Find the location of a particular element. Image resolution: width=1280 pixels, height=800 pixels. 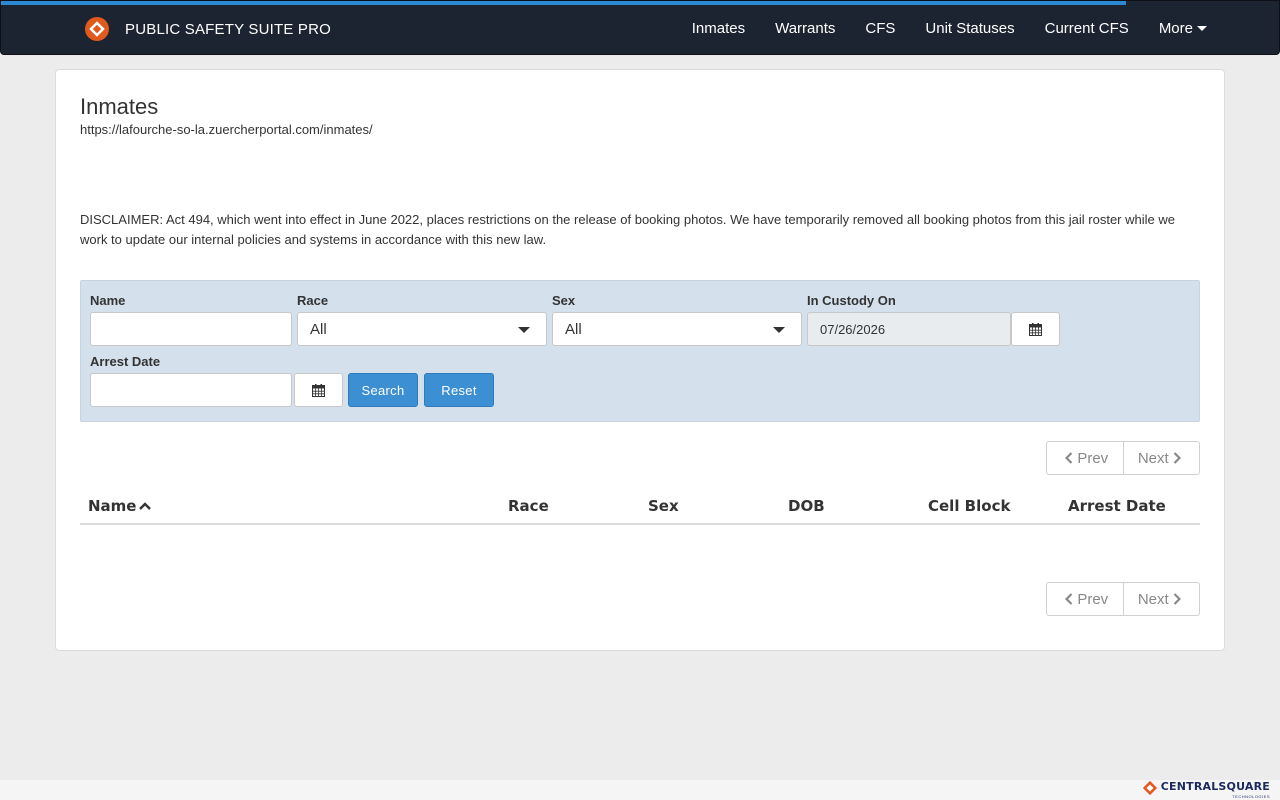

nav-unit-statuses: Unit Statuses is located at coordinates (969, 28).